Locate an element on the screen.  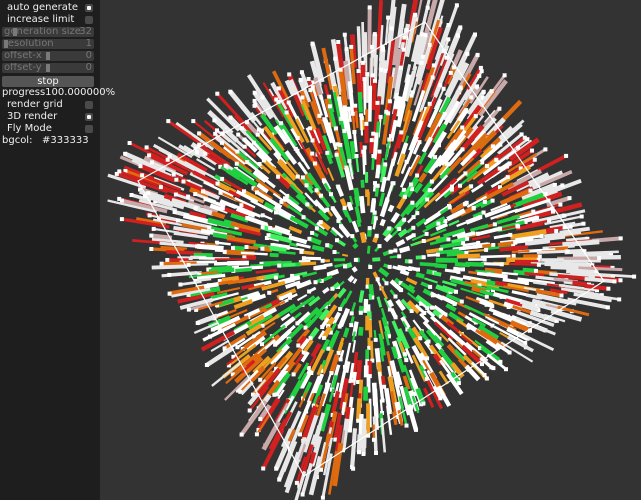
generation-size-slider: generation size 32 is located at coordinates (48, 32).